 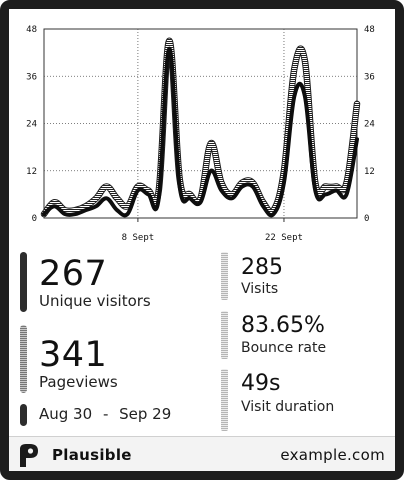 I want to click on y-tick-label-right: 24, so click(x=369, y=125).